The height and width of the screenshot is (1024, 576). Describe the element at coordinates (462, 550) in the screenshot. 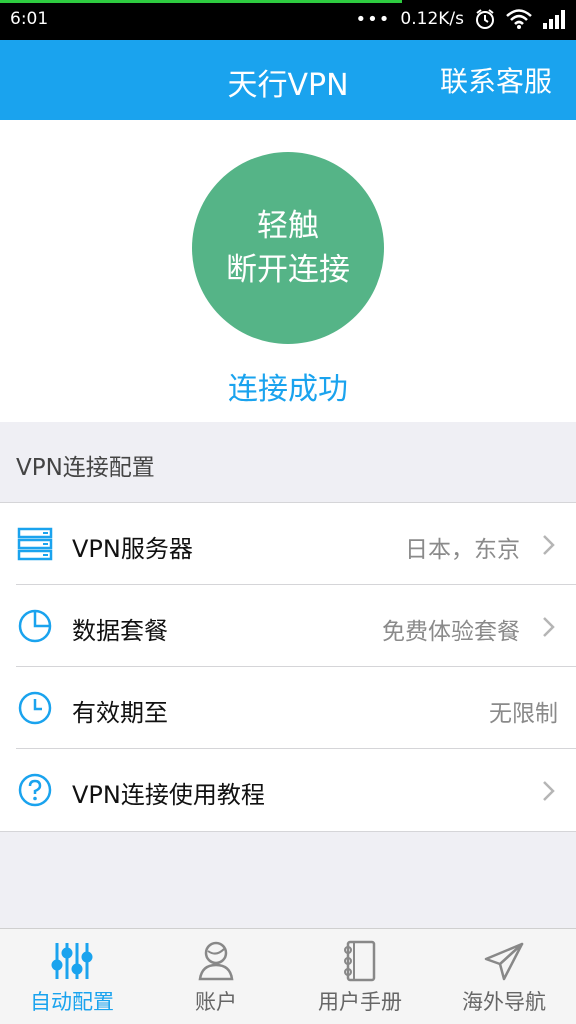

I see `row-value: 日本，东京` at that location.